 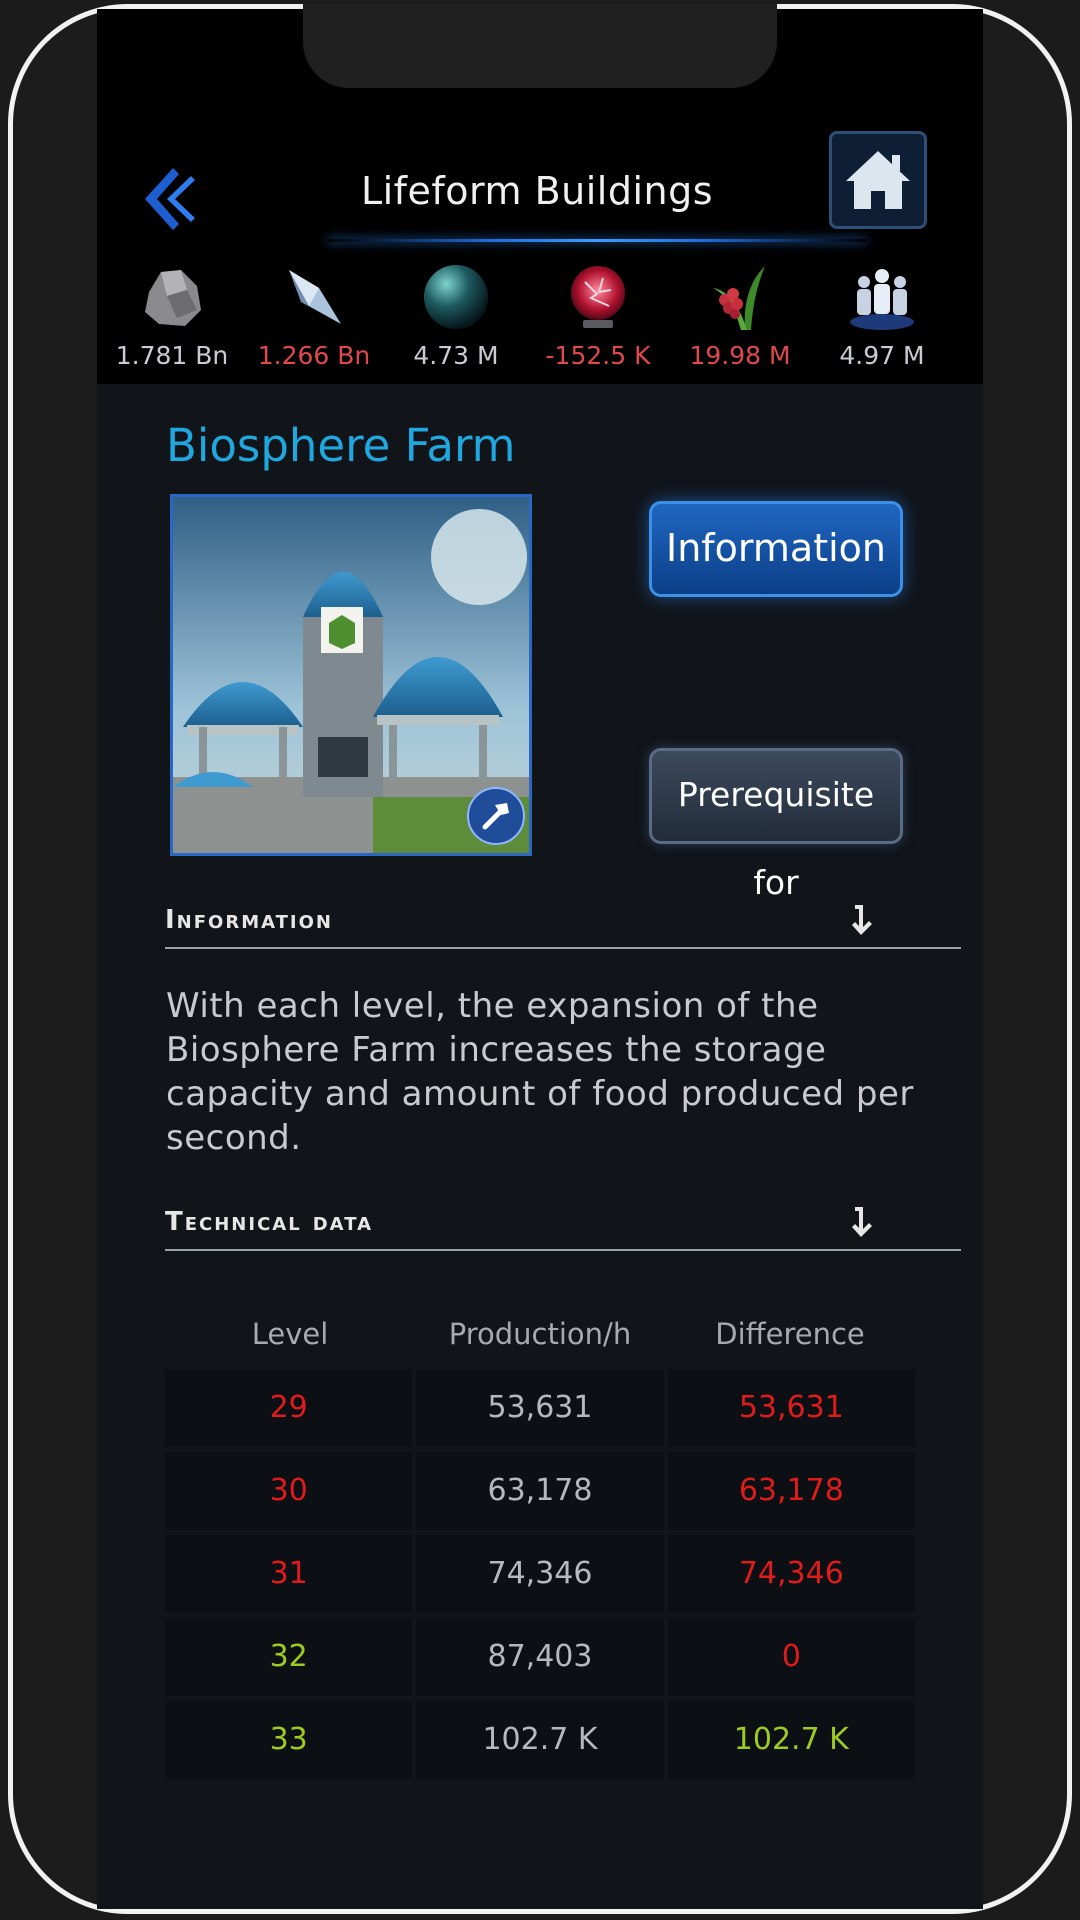 I want to click on cell-difference: 63,178, so click(x=791, y=1493).